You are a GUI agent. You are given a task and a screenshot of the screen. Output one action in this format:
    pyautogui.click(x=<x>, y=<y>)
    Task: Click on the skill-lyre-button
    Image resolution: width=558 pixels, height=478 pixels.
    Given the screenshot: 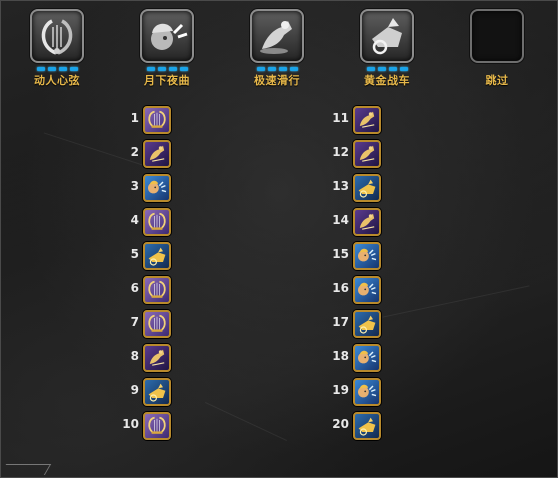 What is the action you would take?
    pyautogui.click(x=57, y=36)
    